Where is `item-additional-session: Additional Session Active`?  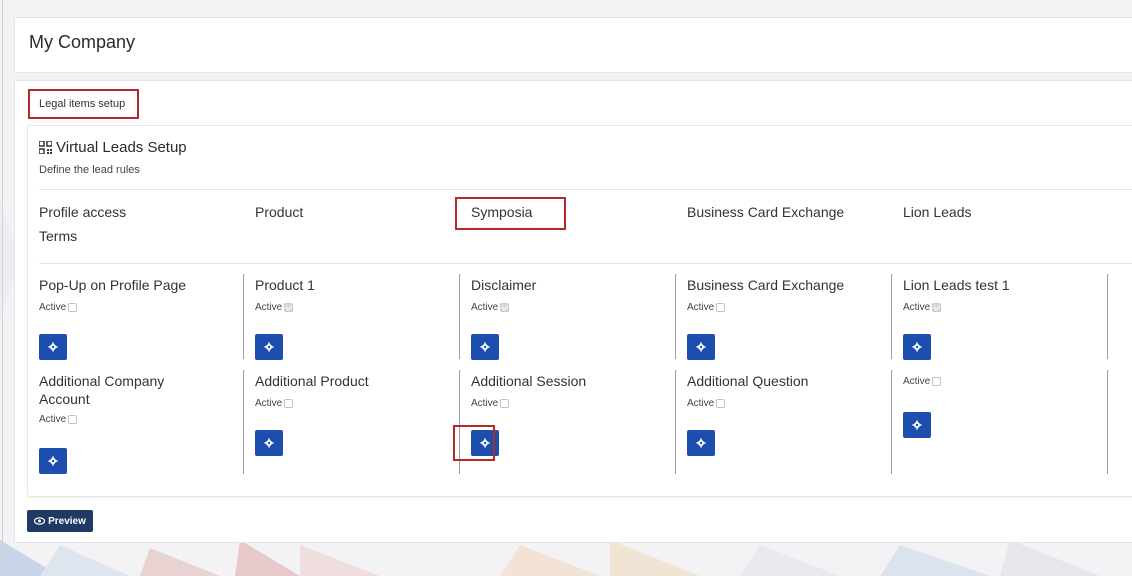
item-additional-session: Additional Session Active is located at coordinates (579, 390).